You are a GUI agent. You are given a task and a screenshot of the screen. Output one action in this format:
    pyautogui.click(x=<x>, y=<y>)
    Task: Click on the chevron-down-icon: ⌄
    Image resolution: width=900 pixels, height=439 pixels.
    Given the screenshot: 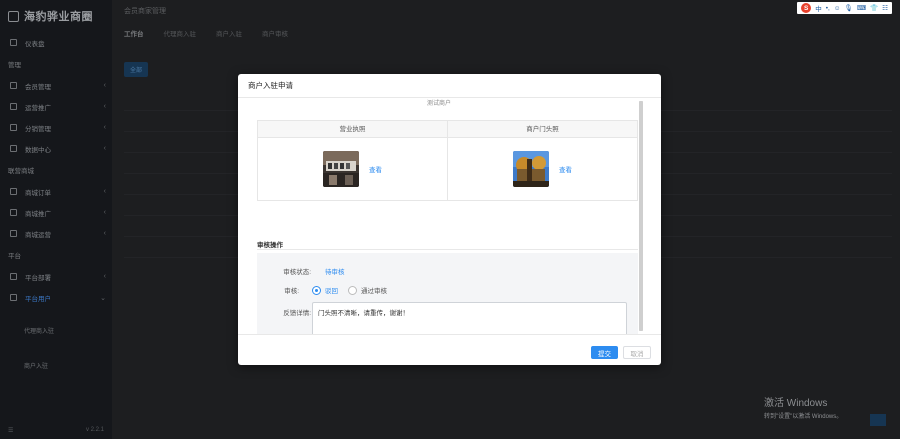 What is the action you would take?
    pyautogui.click(x=103, y=298)
    